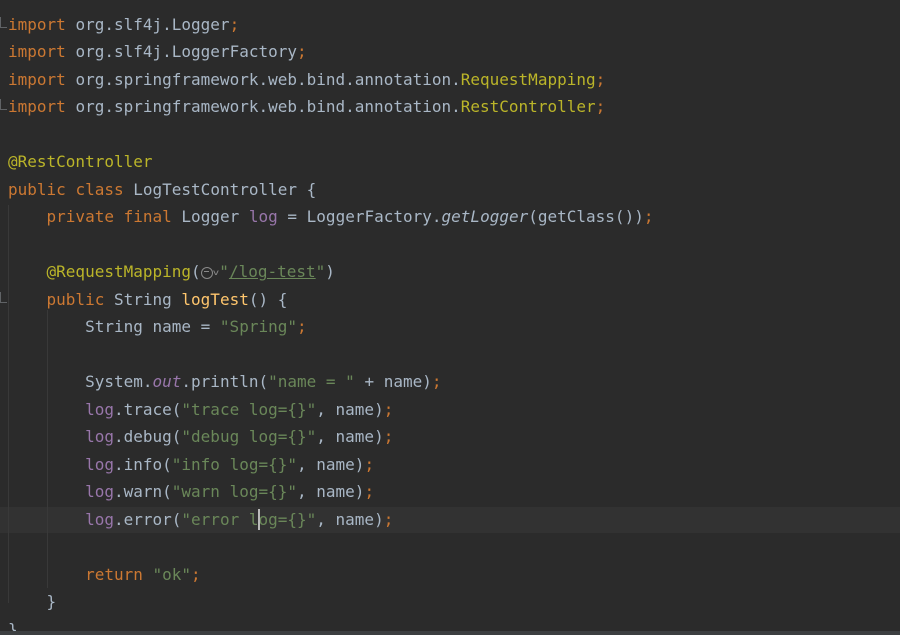 The height and width of the screenshot is (635, 900). I want to click on keyword: class, so click(99, 189).